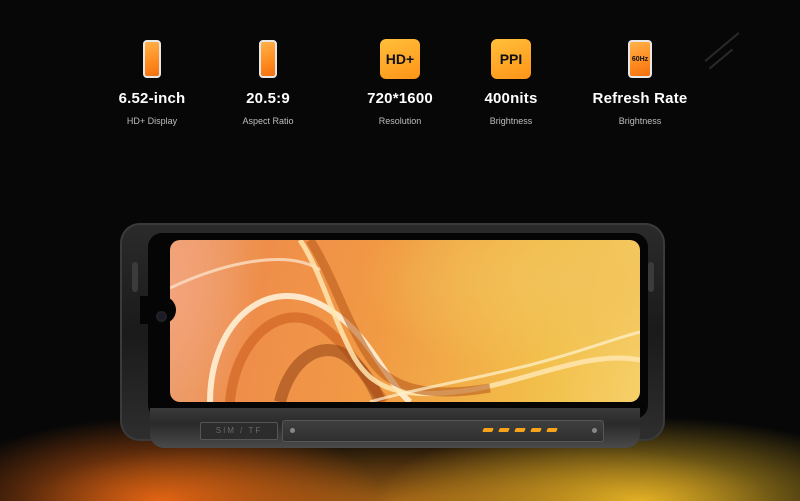  What do you see at coordinates (268, 121) in the screenshot?
I see `spec-label: Aspect Ratio` at bounding box center [268, 121].